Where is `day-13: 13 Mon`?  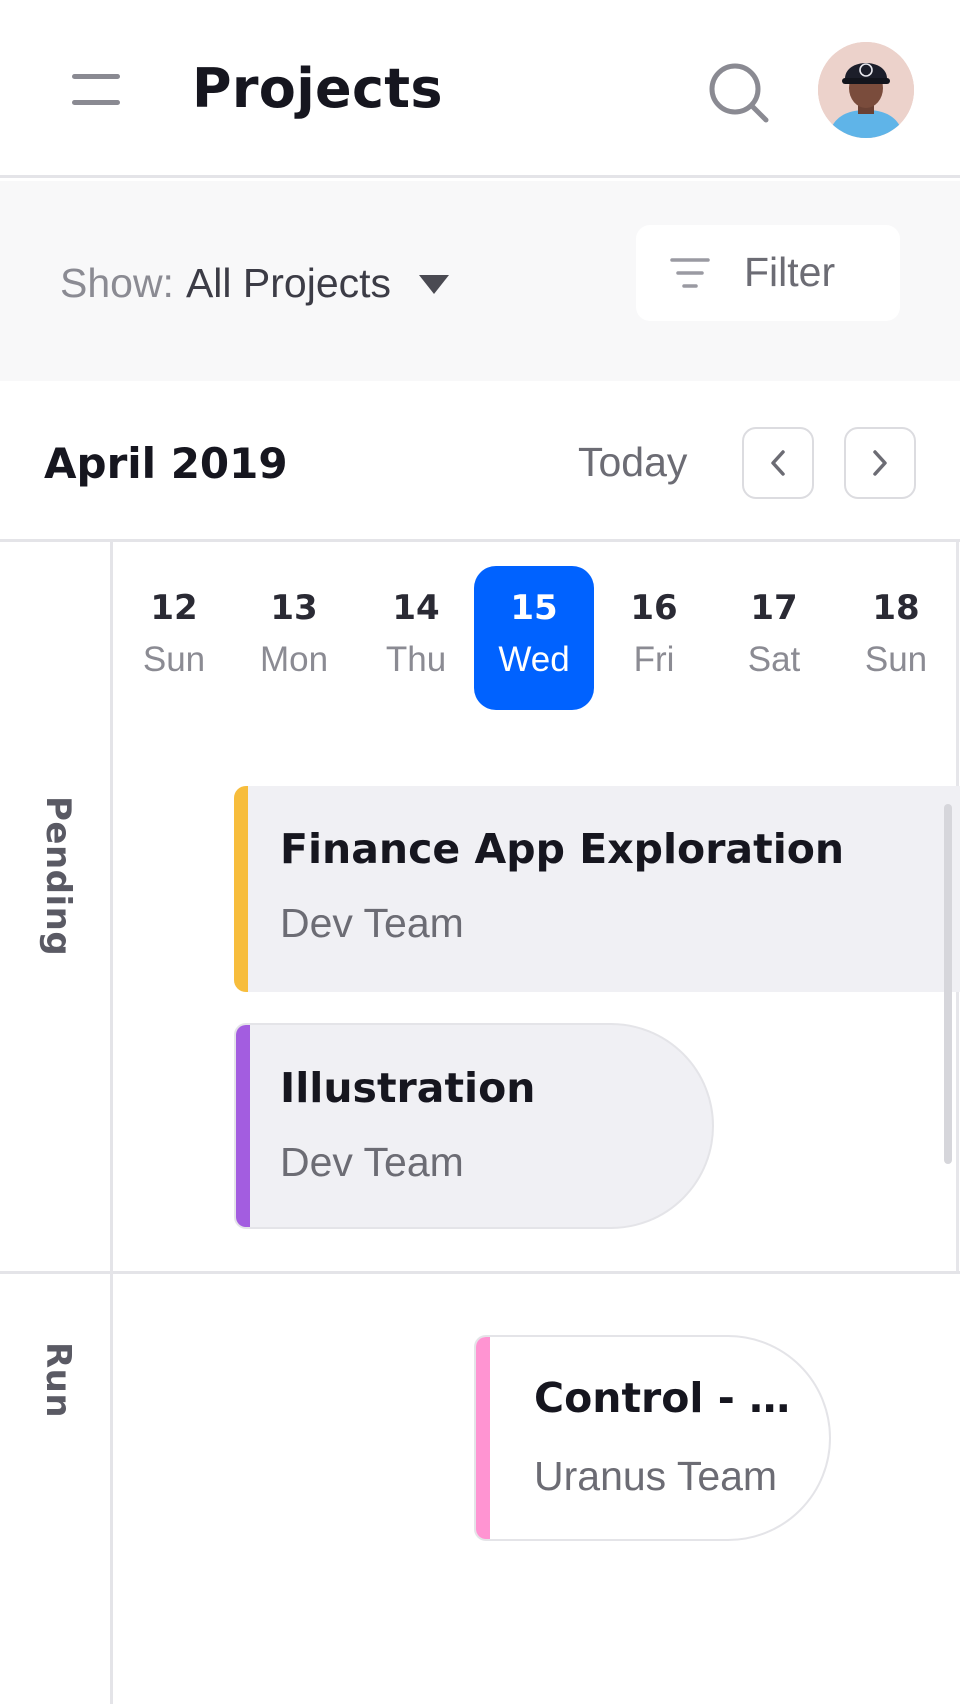
day-13: 13 Mon is located at coordinates (294, 638).